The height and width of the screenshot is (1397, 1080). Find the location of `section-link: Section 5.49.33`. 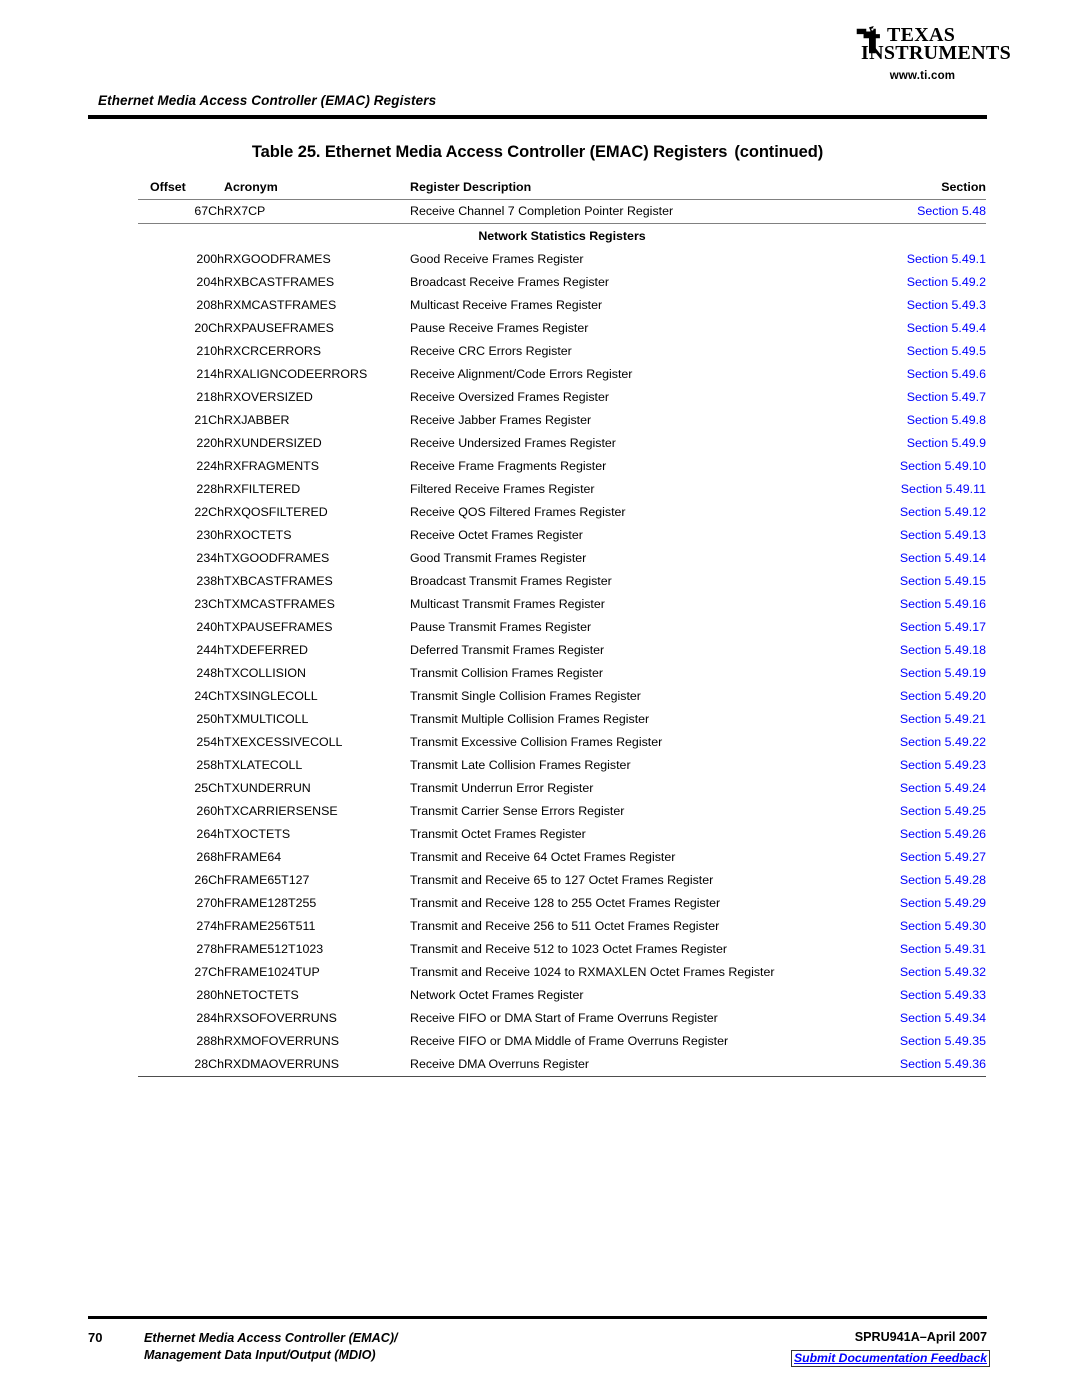

section-link: Section 5.49.33 is located at coordinates (943, 995).